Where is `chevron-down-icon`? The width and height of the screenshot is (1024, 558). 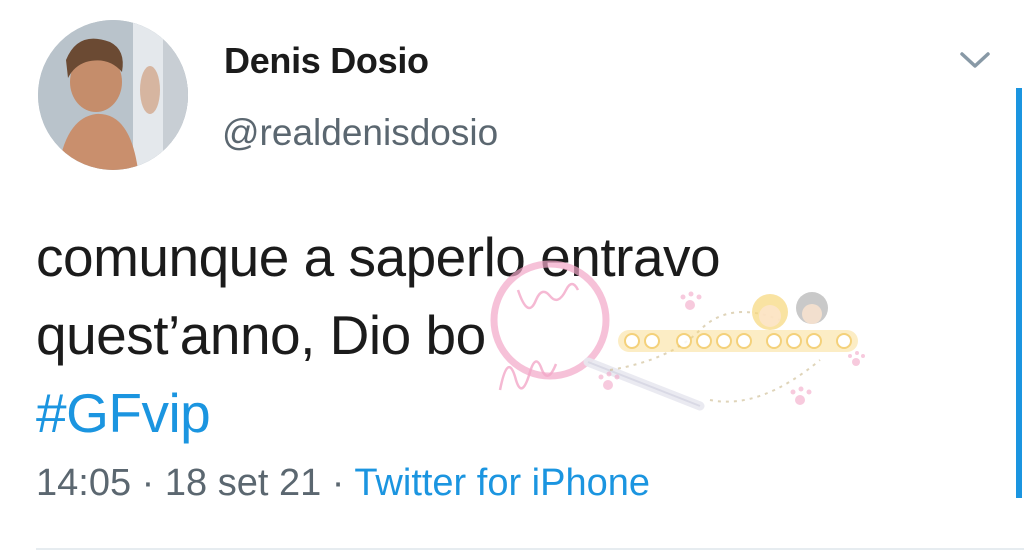
chevron-down-icon is located at coordinates (975, 60).